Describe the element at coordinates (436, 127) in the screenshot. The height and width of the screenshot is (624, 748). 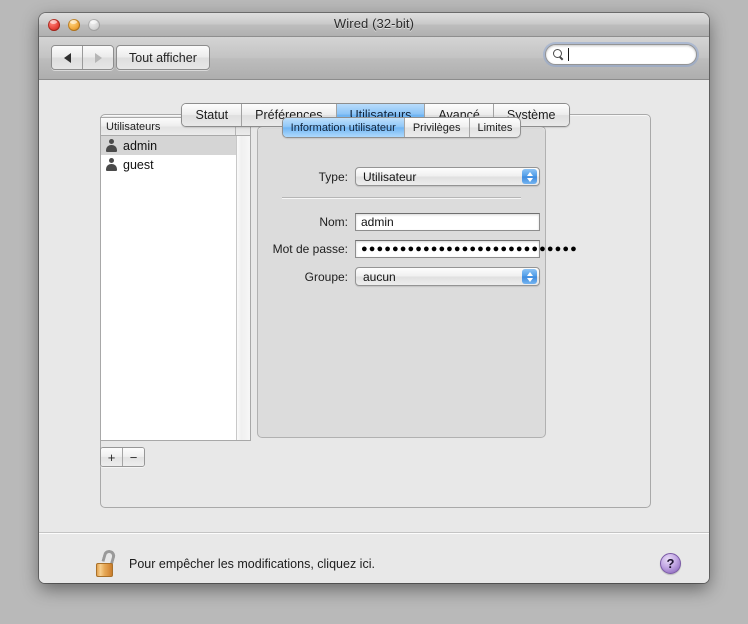
I see `tab-privileges: Privilèges` at that location.